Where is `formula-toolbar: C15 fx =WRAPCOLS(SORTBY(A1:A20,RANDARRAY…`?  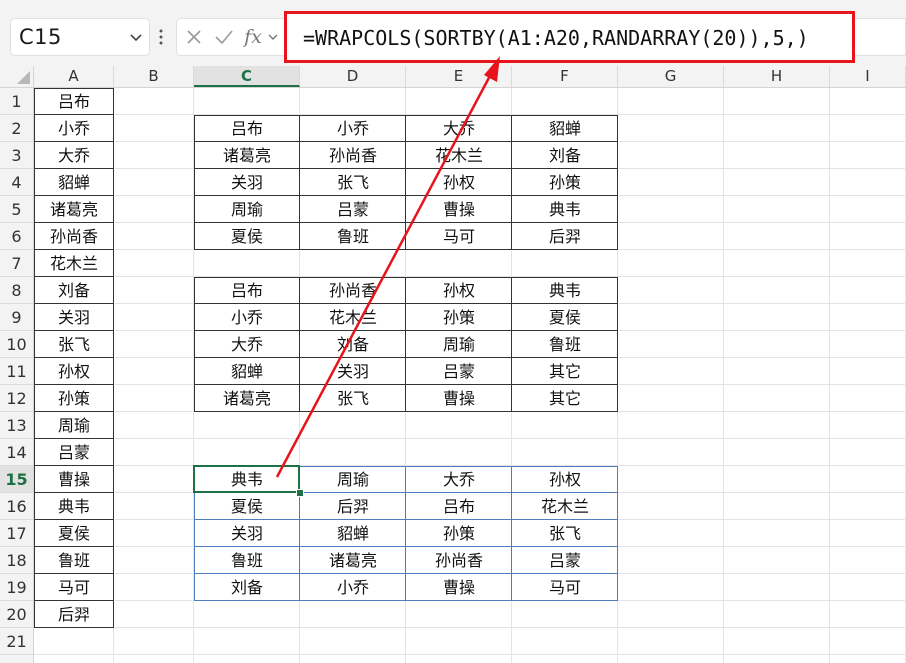
formula-toolbar: C15 fx =WRAPCOLS(SORTBY(A1:A20,RANDARRAY… is located at coordinates (453, 33).